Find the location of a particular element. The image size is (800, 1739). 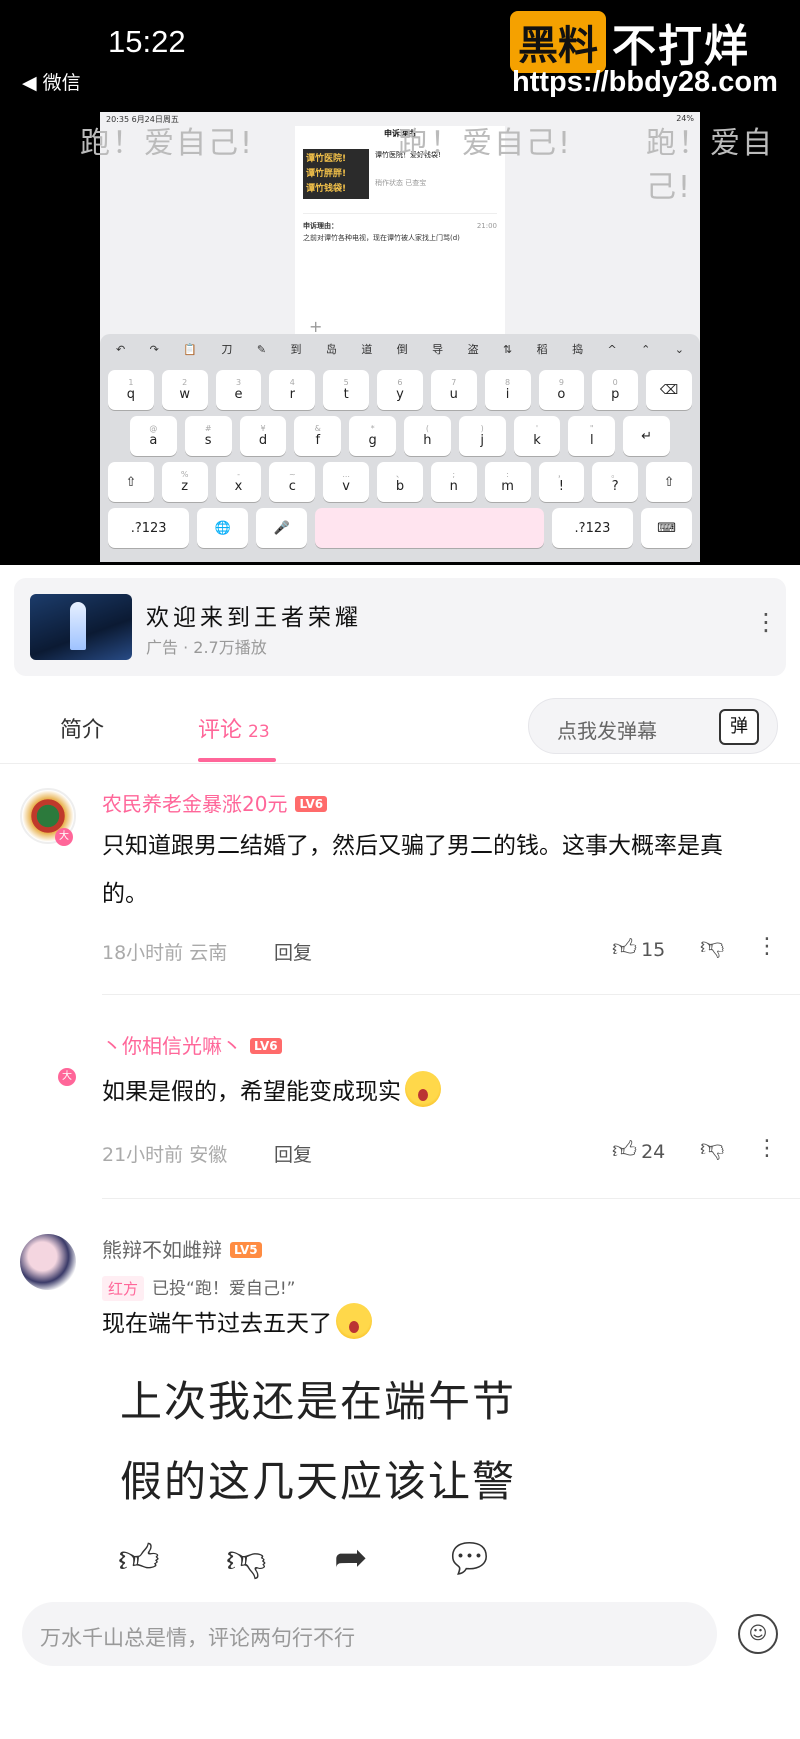

comment-input-placeholder: 万水千山总是情，评论两句行不行 is located at coordinates (197, 1638).